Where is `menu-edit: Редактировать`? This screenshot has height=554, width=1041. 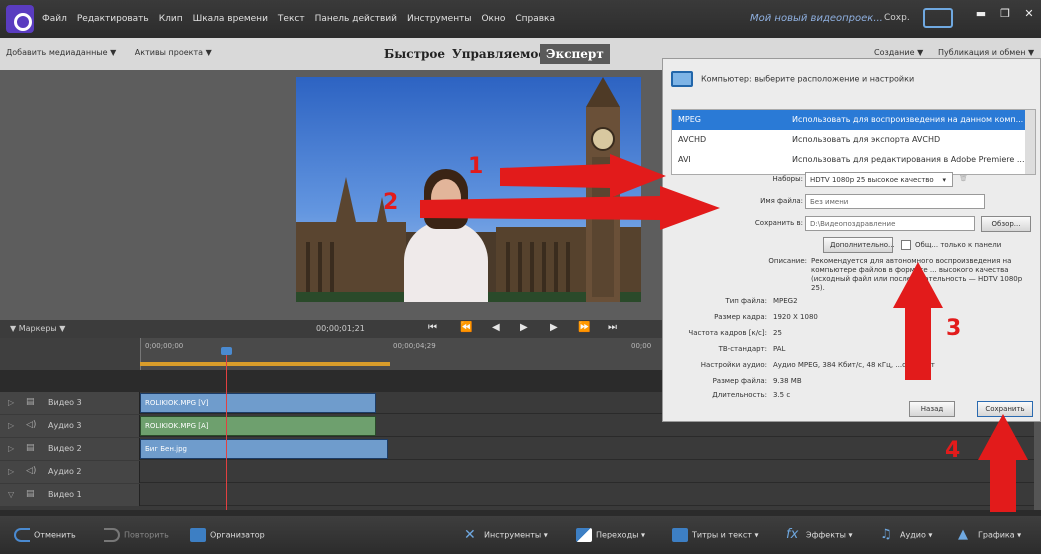 menu-edit: Редактировать is located at coordinates (113, 19).